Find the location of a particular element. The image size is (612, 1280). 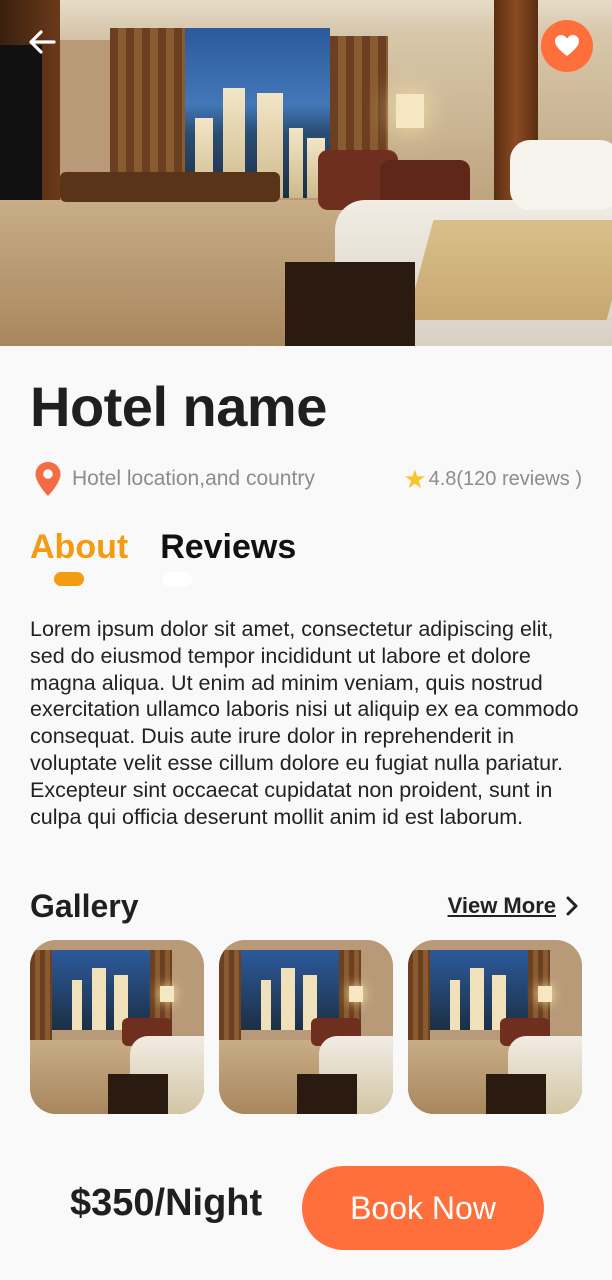

hotel-location: Hotel location,and country is located at coordinates (193, 478).